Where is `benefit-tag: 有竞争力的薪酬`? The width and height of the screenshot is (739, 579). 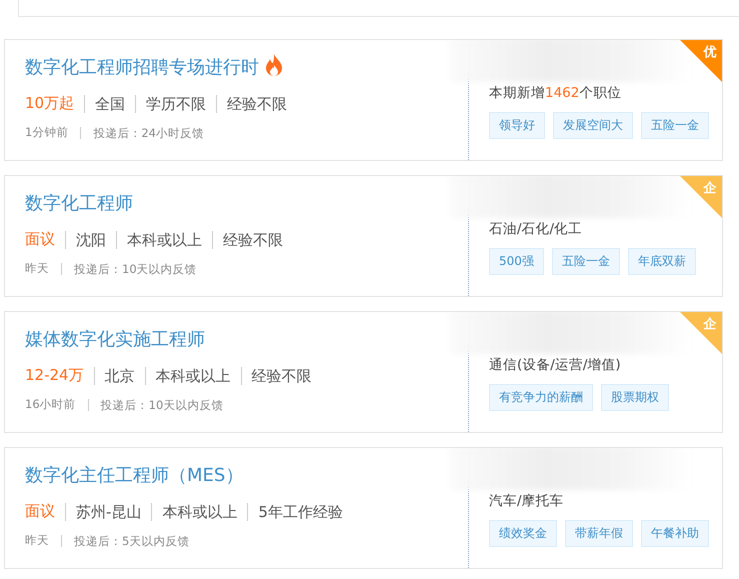
benefit-tag: 有竞争力的薪酬 is located at coordinates (541, 397).